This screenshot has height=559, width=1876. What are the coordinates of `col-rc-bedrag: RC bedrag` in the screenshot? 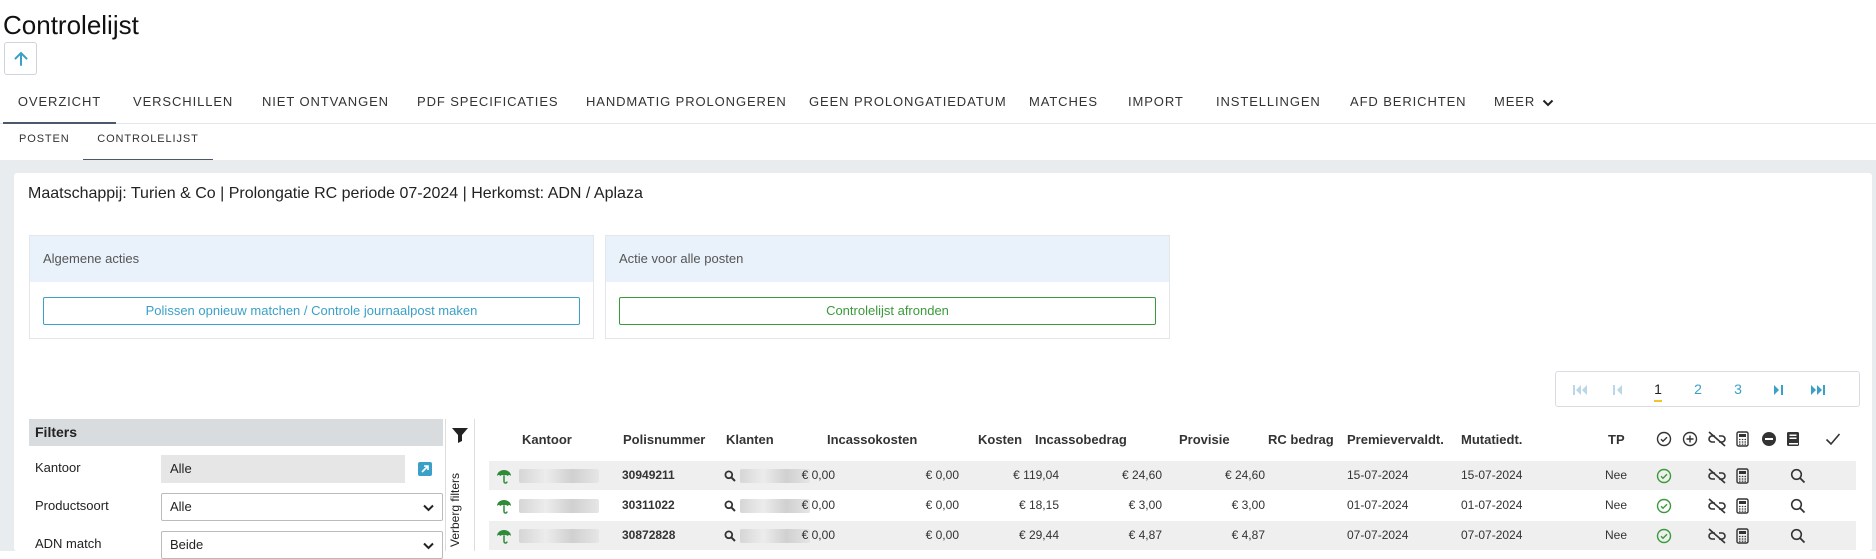 It's located at (1301, 439).